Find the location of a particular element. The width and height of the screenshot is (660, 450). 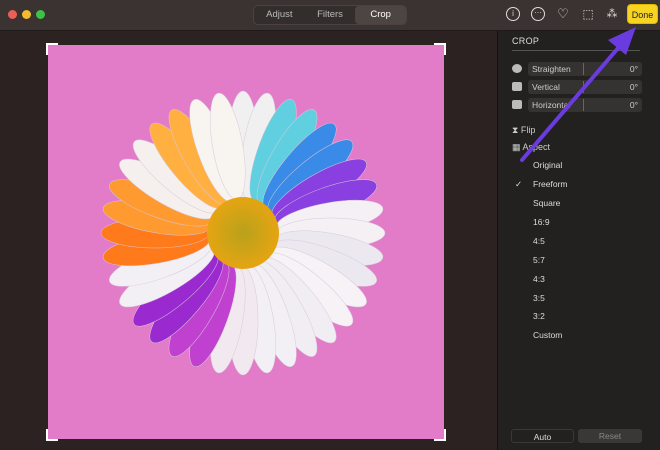

info-icon: i is located at coordinates (513, 14).